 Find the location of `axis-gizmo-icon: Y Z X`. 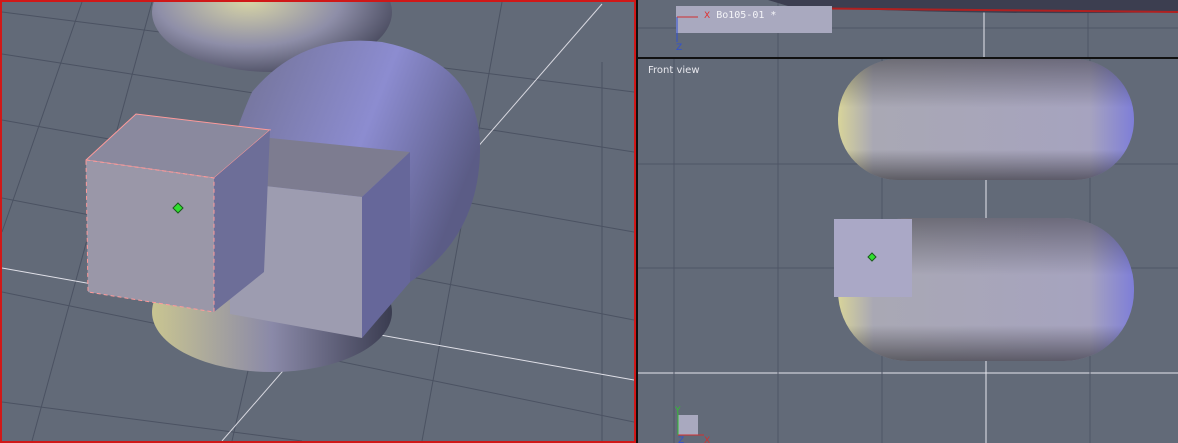

axis-gizmo-icon: Y Z X is located at coordinates (692, 424).